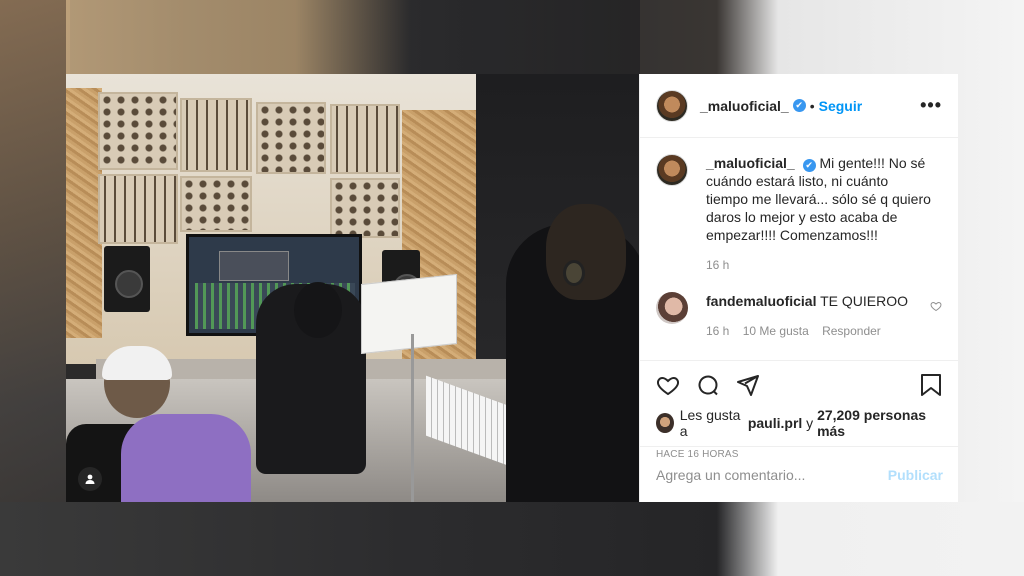 The image size is (1024, 576). I want to click on likes-count: 27,209 personas más, so click(879, 423).